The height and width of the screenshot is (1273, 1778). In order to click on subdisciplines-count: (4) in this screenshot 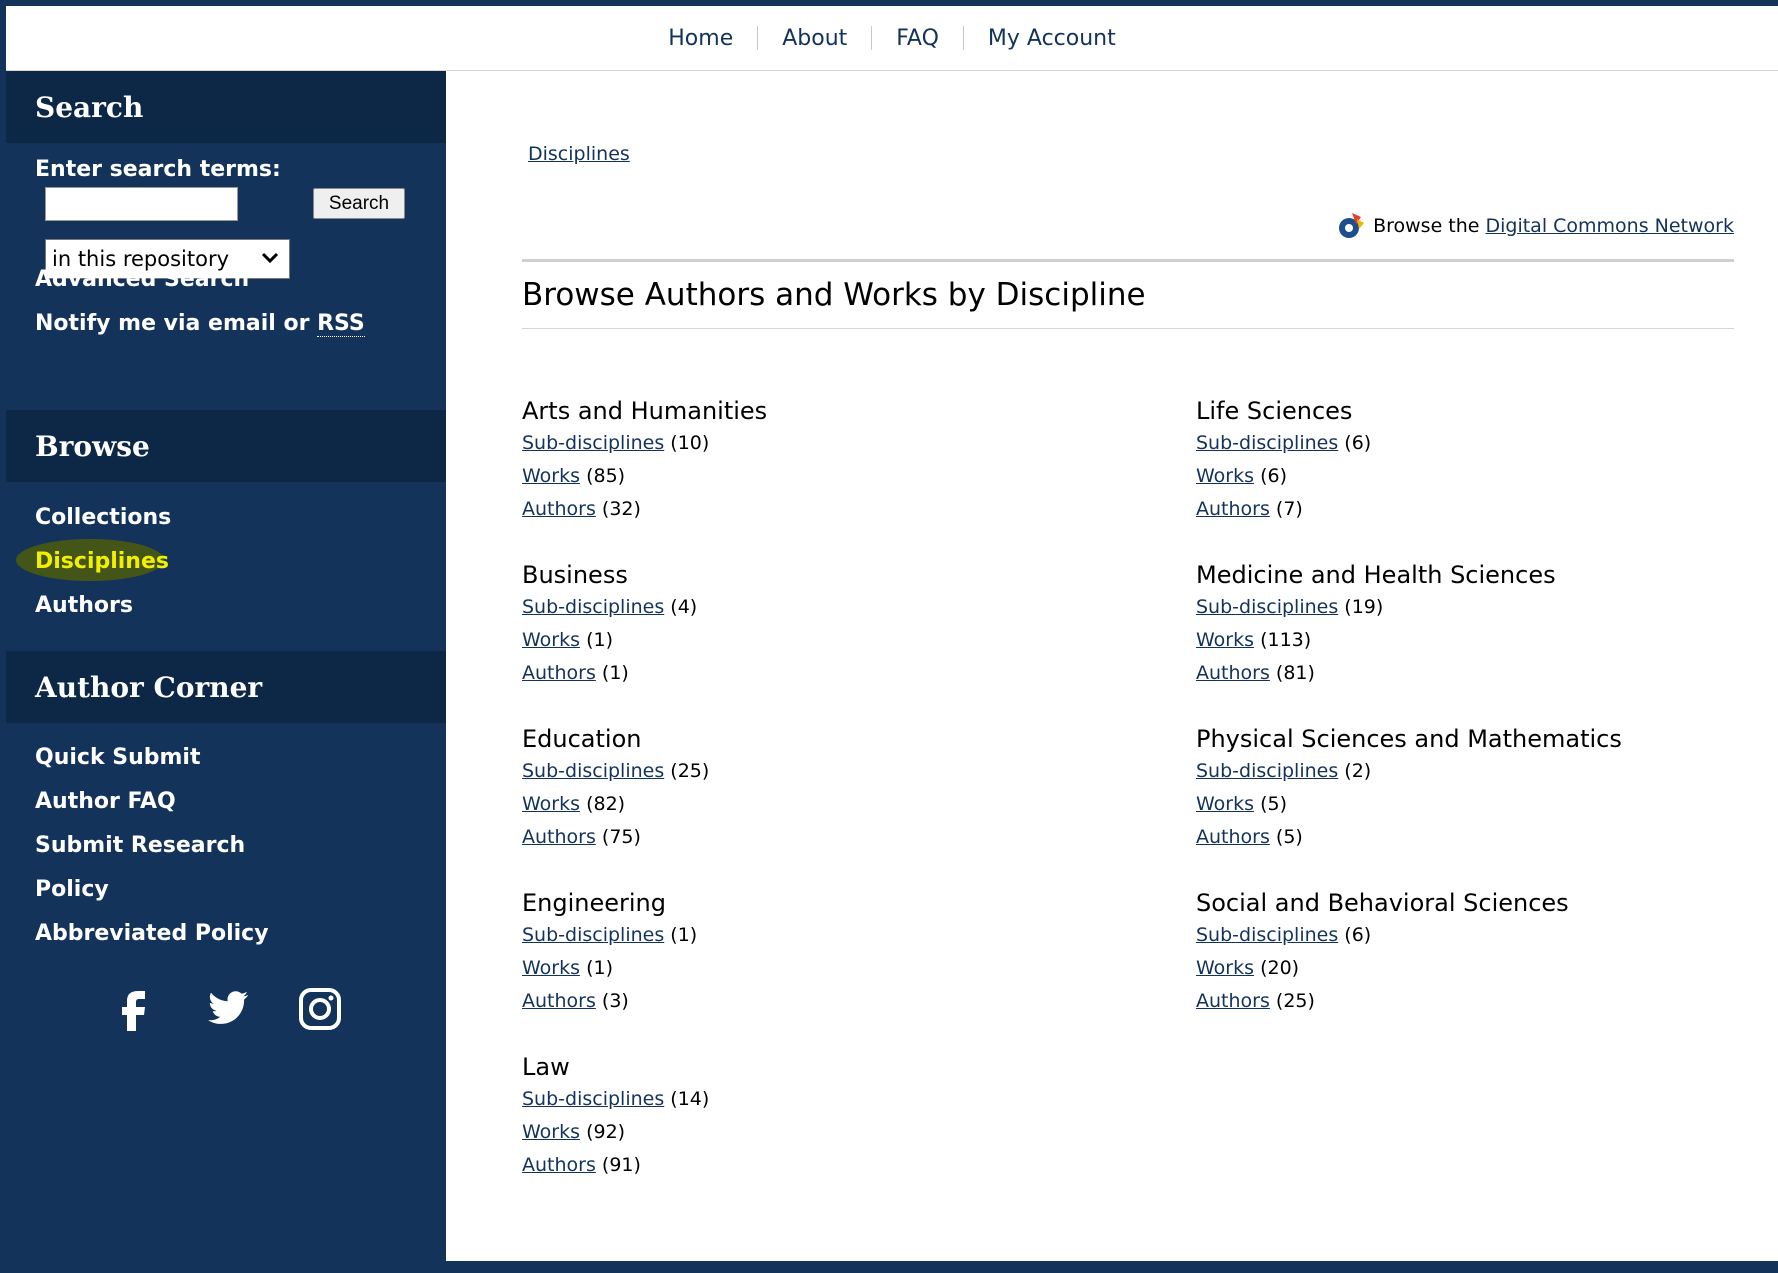, I will do `click(684, 607)`.